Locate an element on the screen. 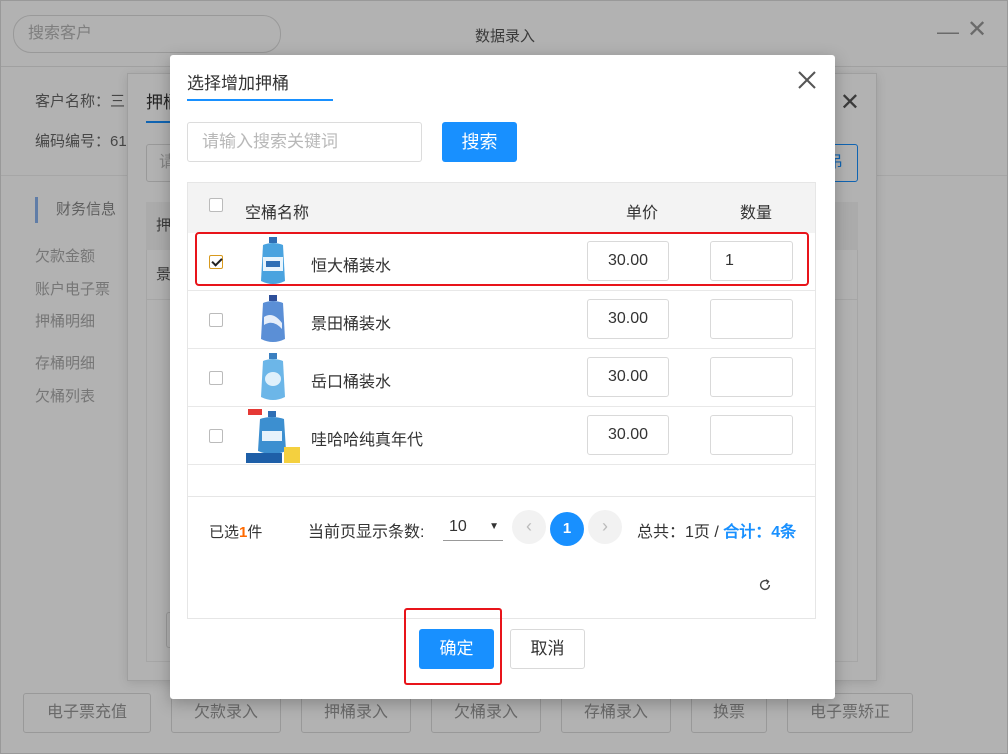 The height and width of the screenshot is (754, 1008). total-count-text: 合计：4条 is located at coordinates (760, 532).